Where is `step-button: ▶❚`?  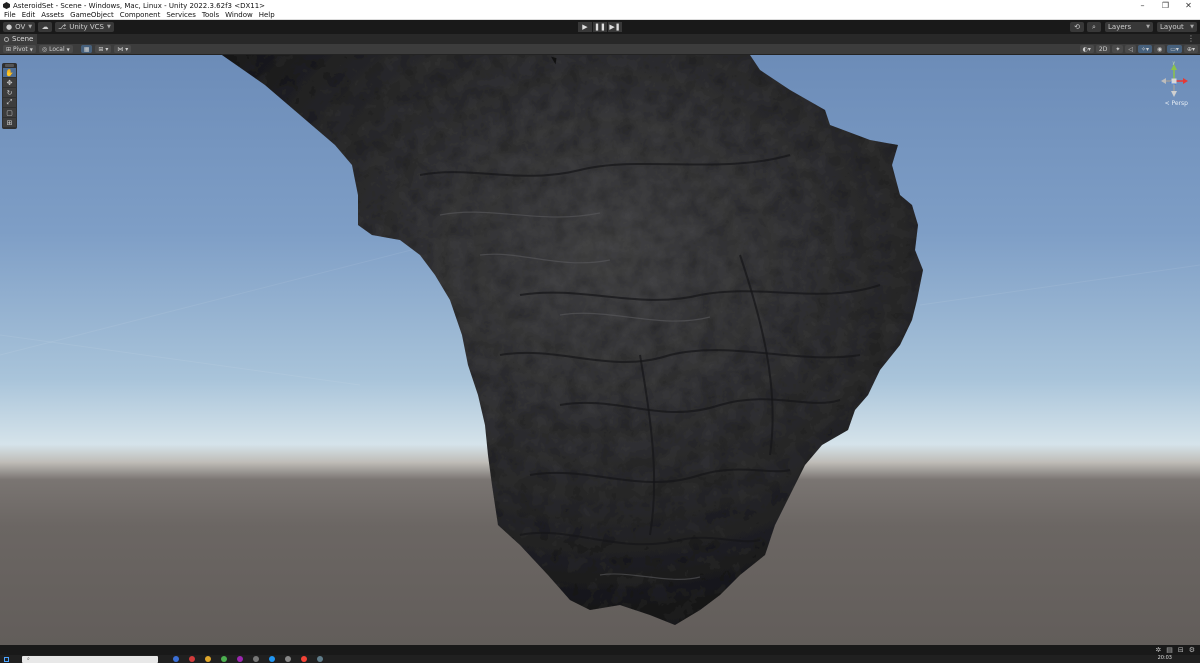
step-button: ▶❚ is located at coordinates (615, 27).